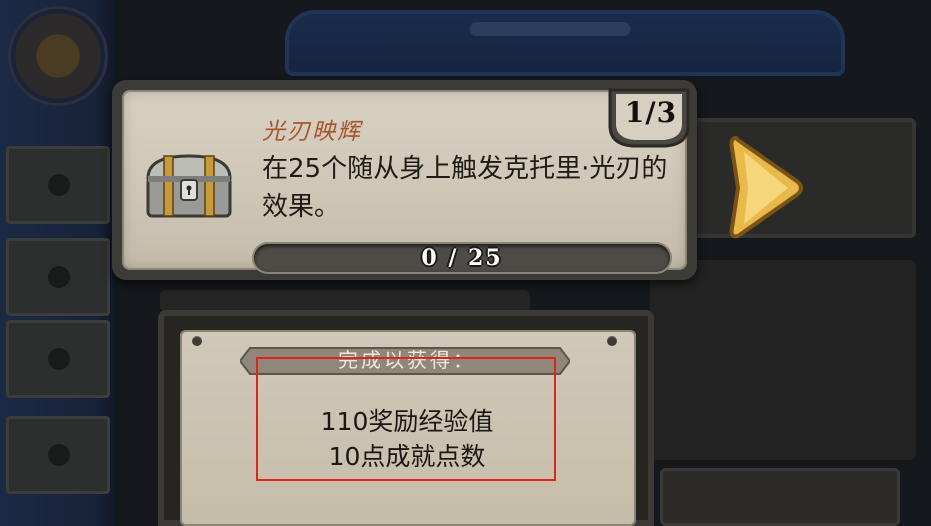 The height and width of the screenshot is (526, 931). Describe the element at coordinates (406, 419) in the screenshot. I see `highlight-box` at that location.